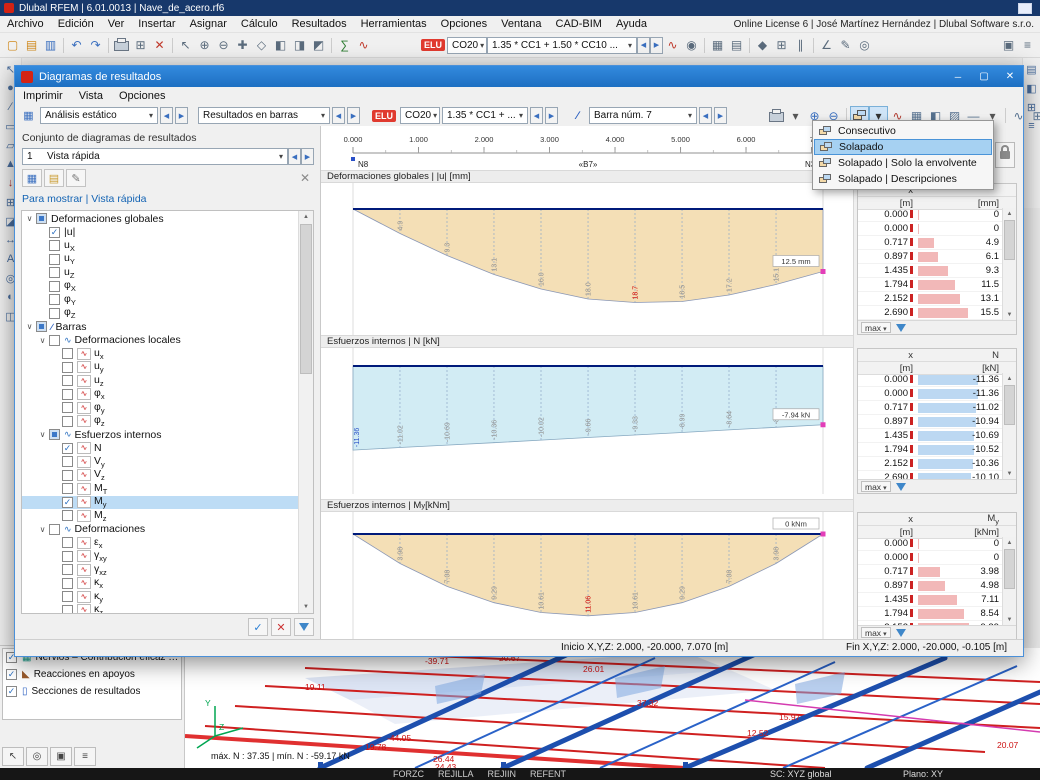 Image resolution: width=1040 pixels, height=780 pixels. I want to click on dialog-co-combo: CO20, so click(420, 115).